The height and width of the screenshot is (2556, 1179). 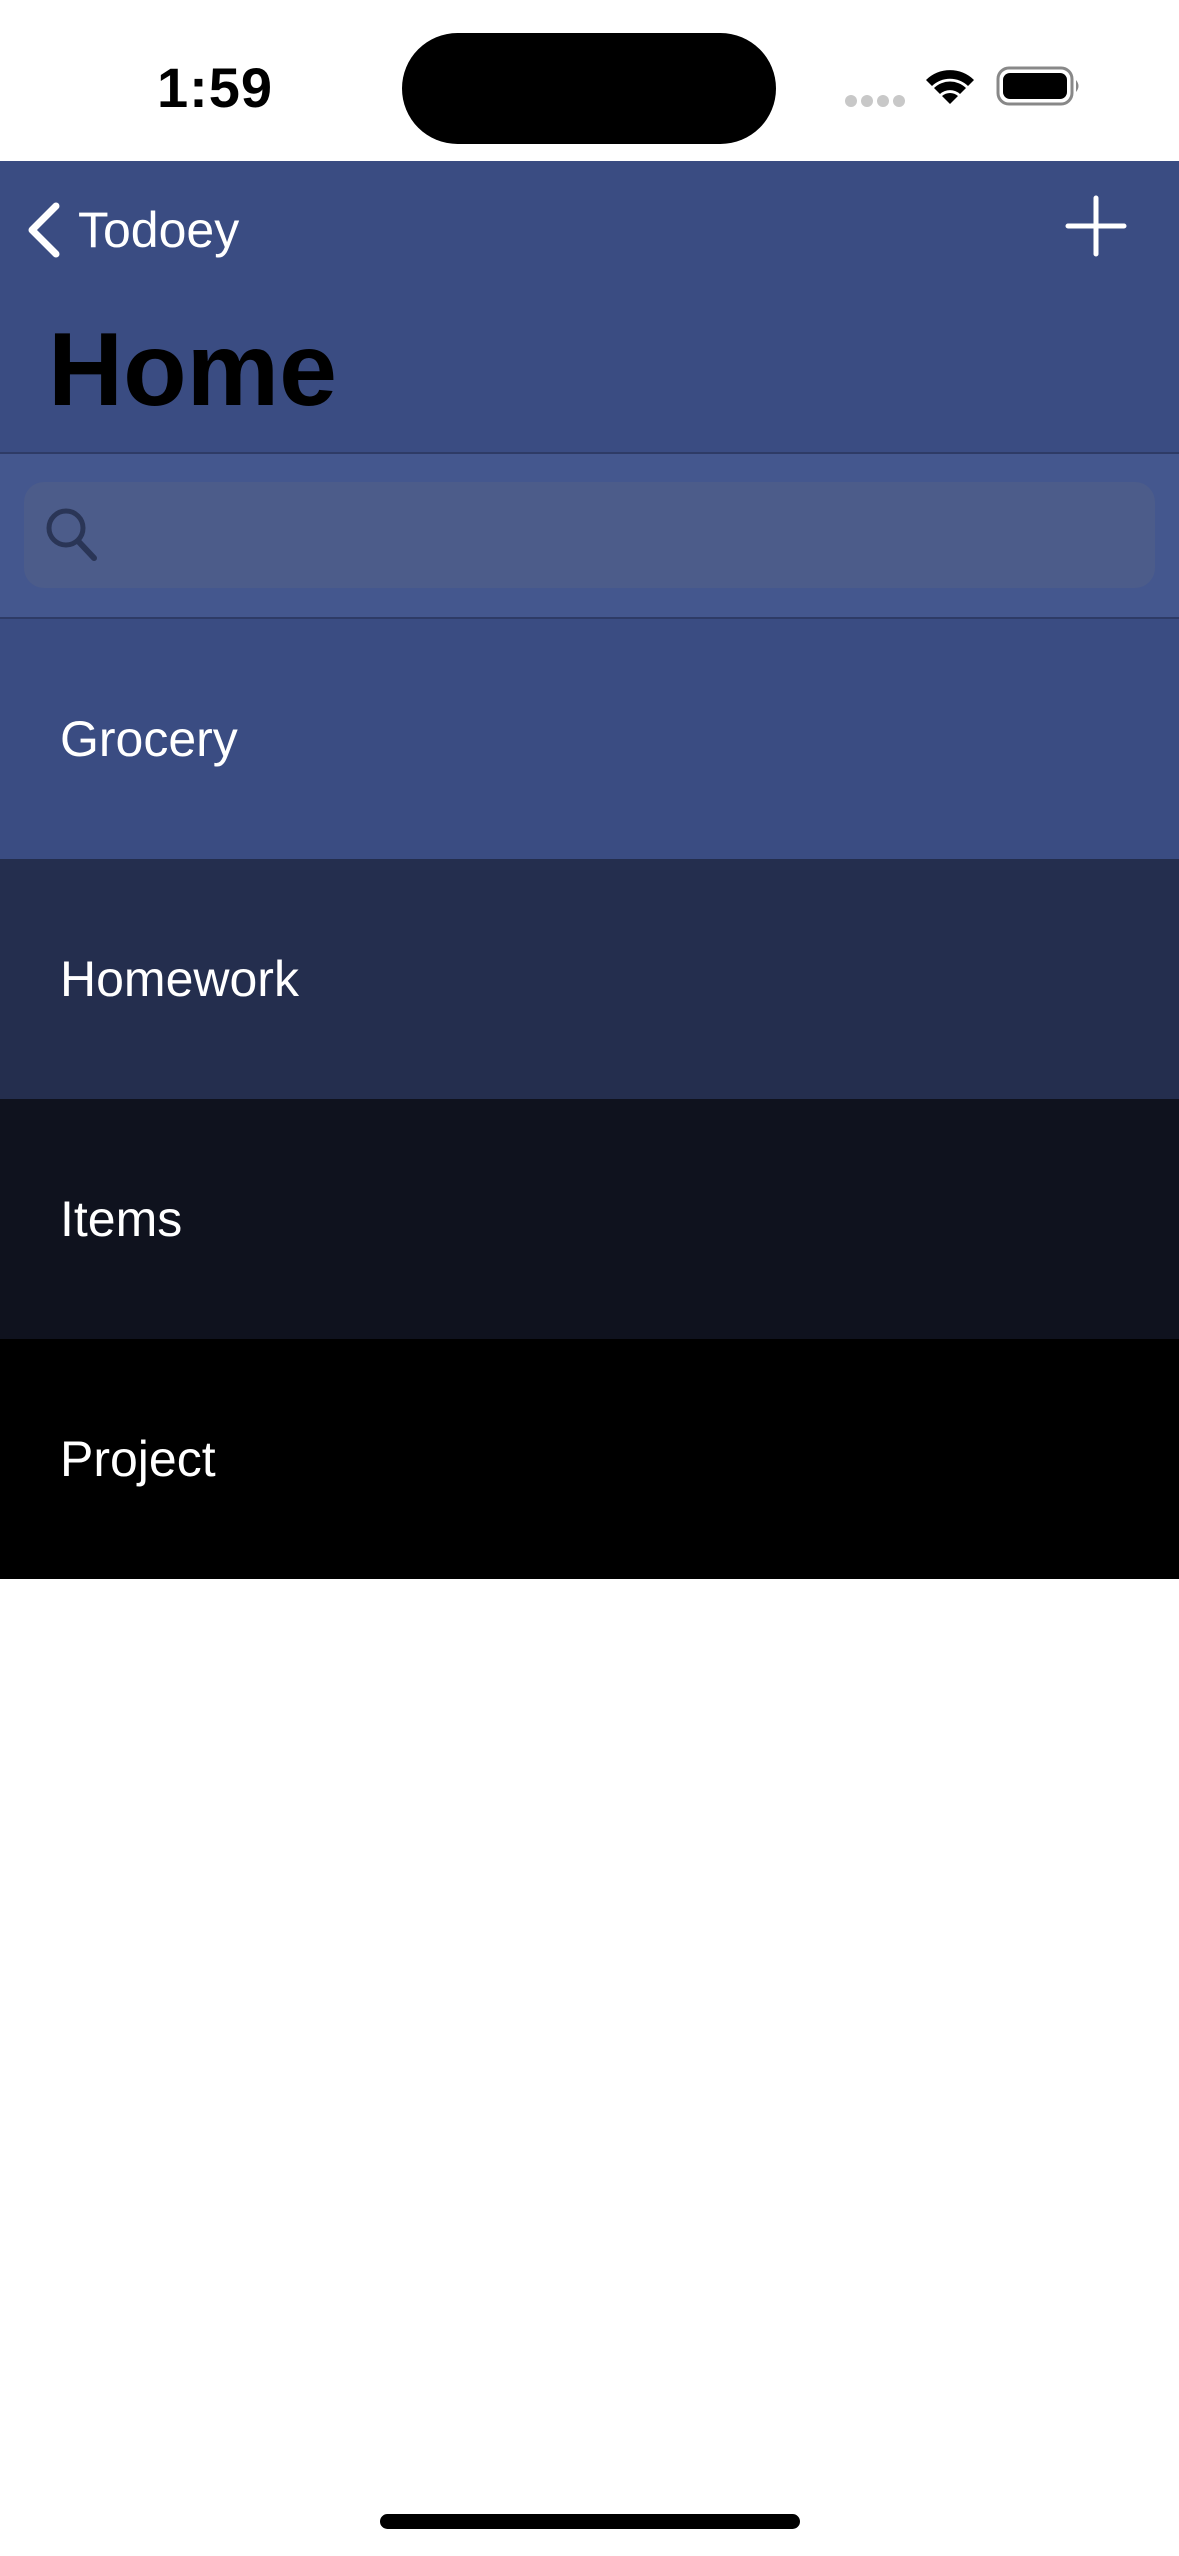 What do you see at coordinates (1096, 226) in the screenshot?
I see `plus-icon` at bounding box center [1096, 226].